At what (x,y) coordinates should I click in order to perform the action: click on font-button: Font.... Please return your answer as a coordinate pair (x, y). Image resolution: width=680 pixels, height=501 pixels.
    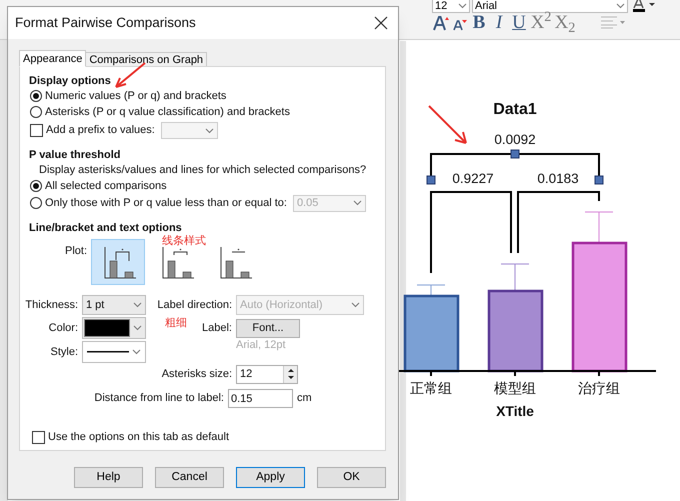
    Looking at the image, I should click on (268, 328).